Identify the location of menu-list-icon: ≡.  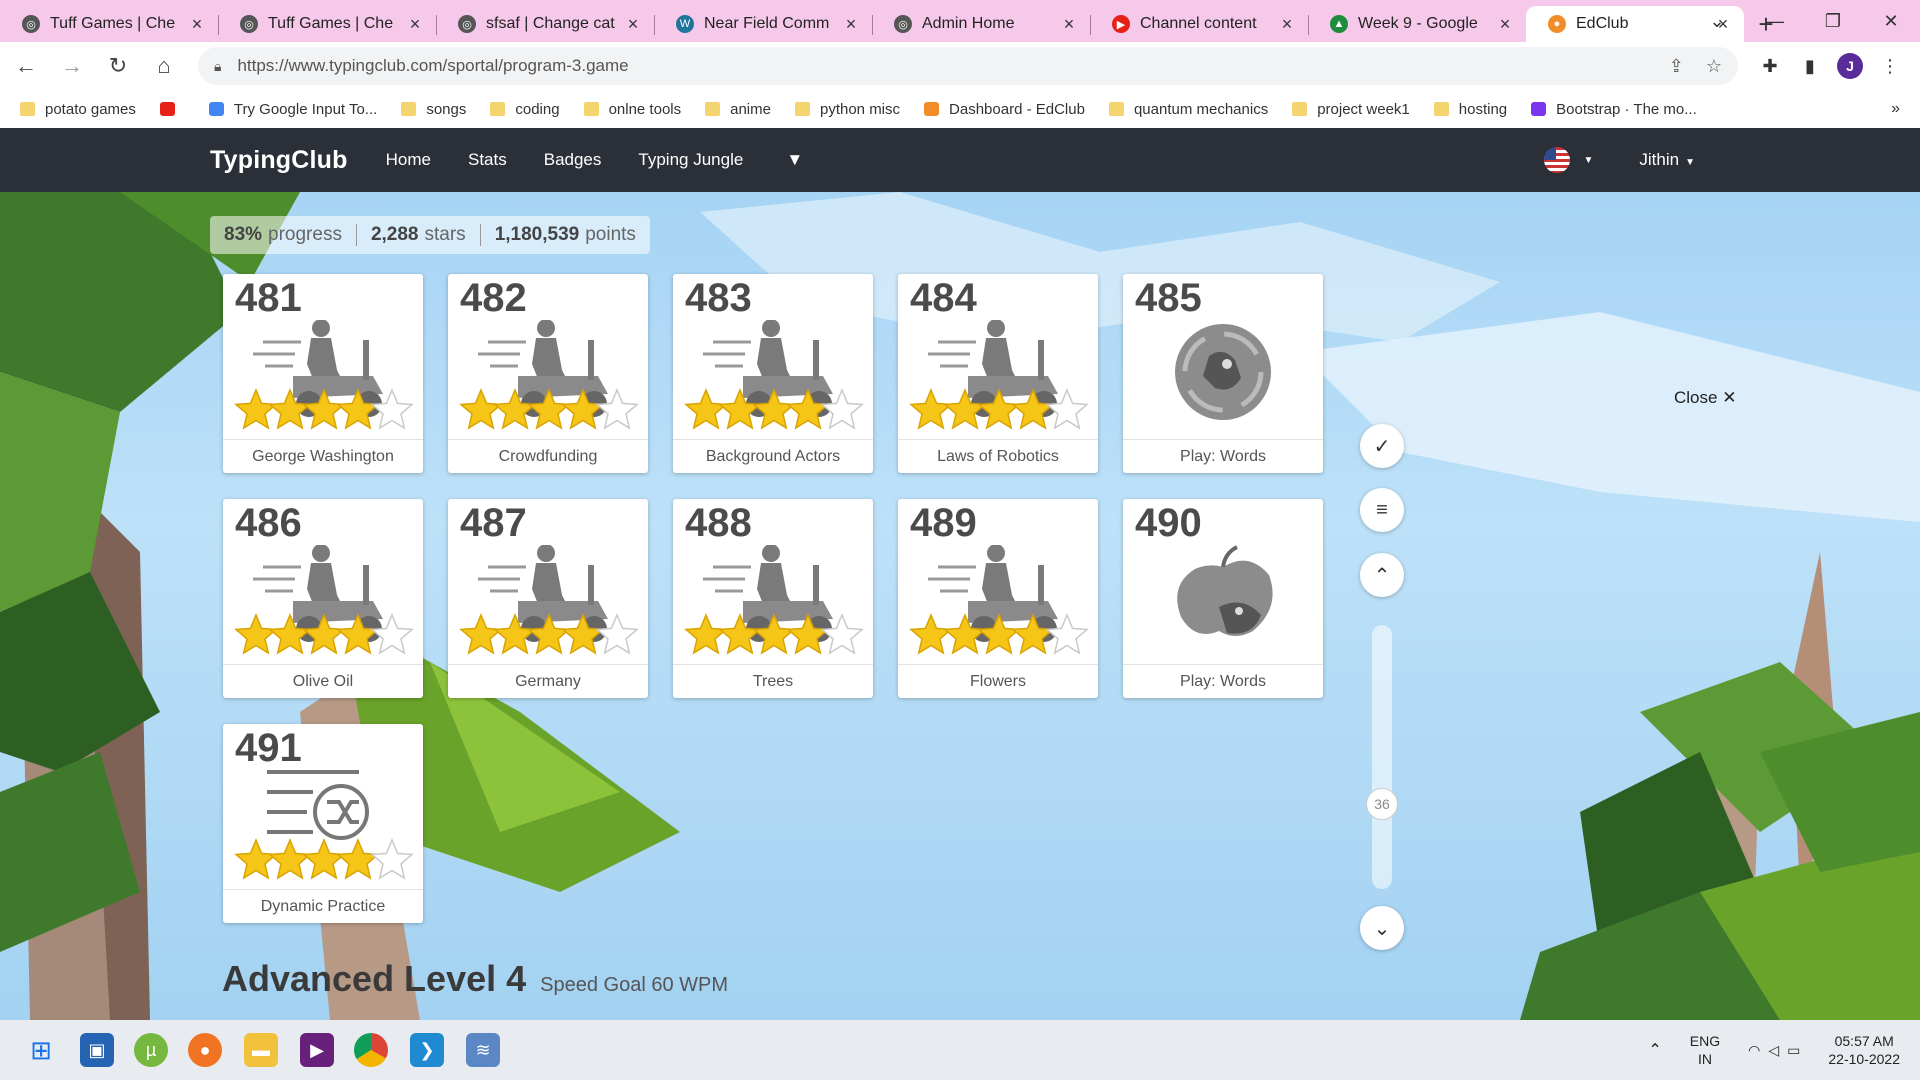
(1382, 510).